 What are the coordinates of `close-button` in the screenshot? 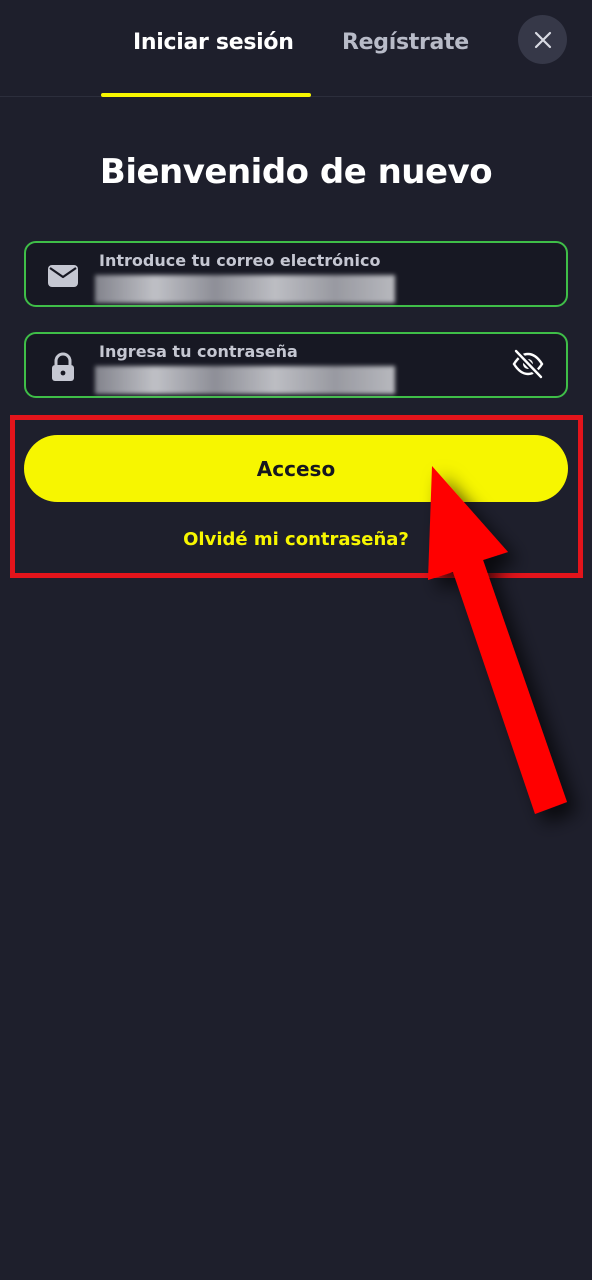 It's located at (542, 39).